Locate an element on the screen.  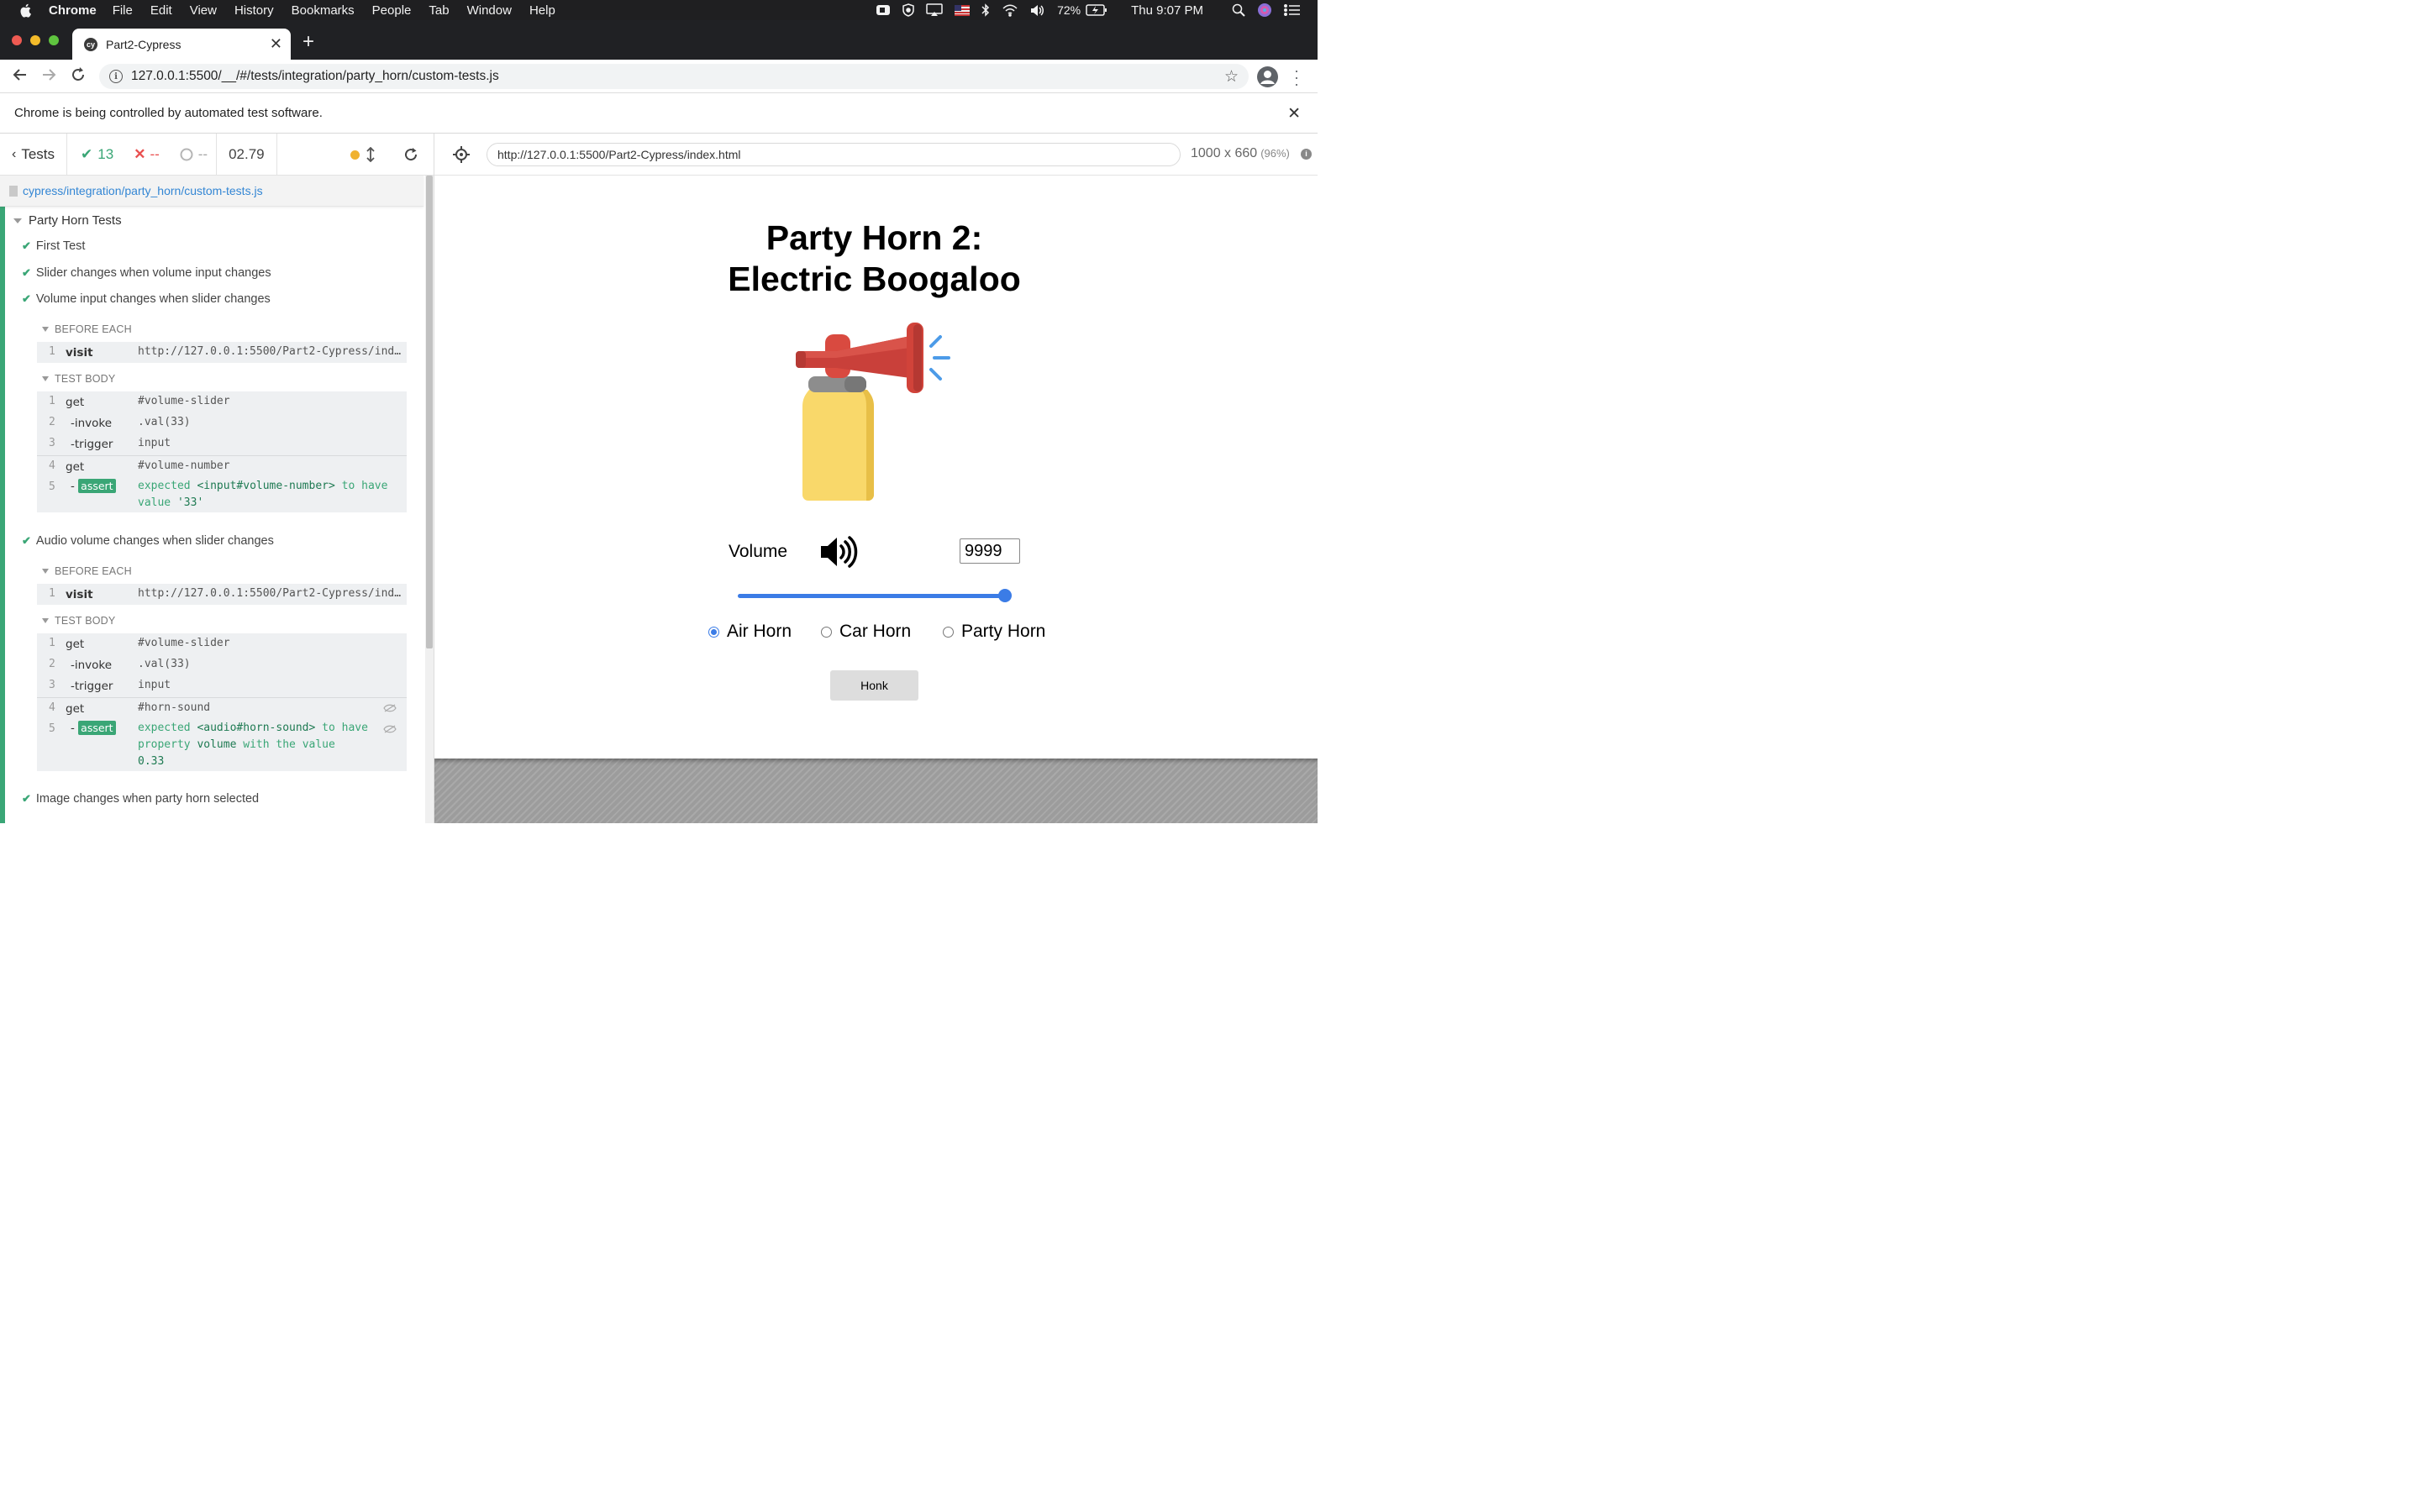
menu-tab: Tab is located at coordinates (439, 10).